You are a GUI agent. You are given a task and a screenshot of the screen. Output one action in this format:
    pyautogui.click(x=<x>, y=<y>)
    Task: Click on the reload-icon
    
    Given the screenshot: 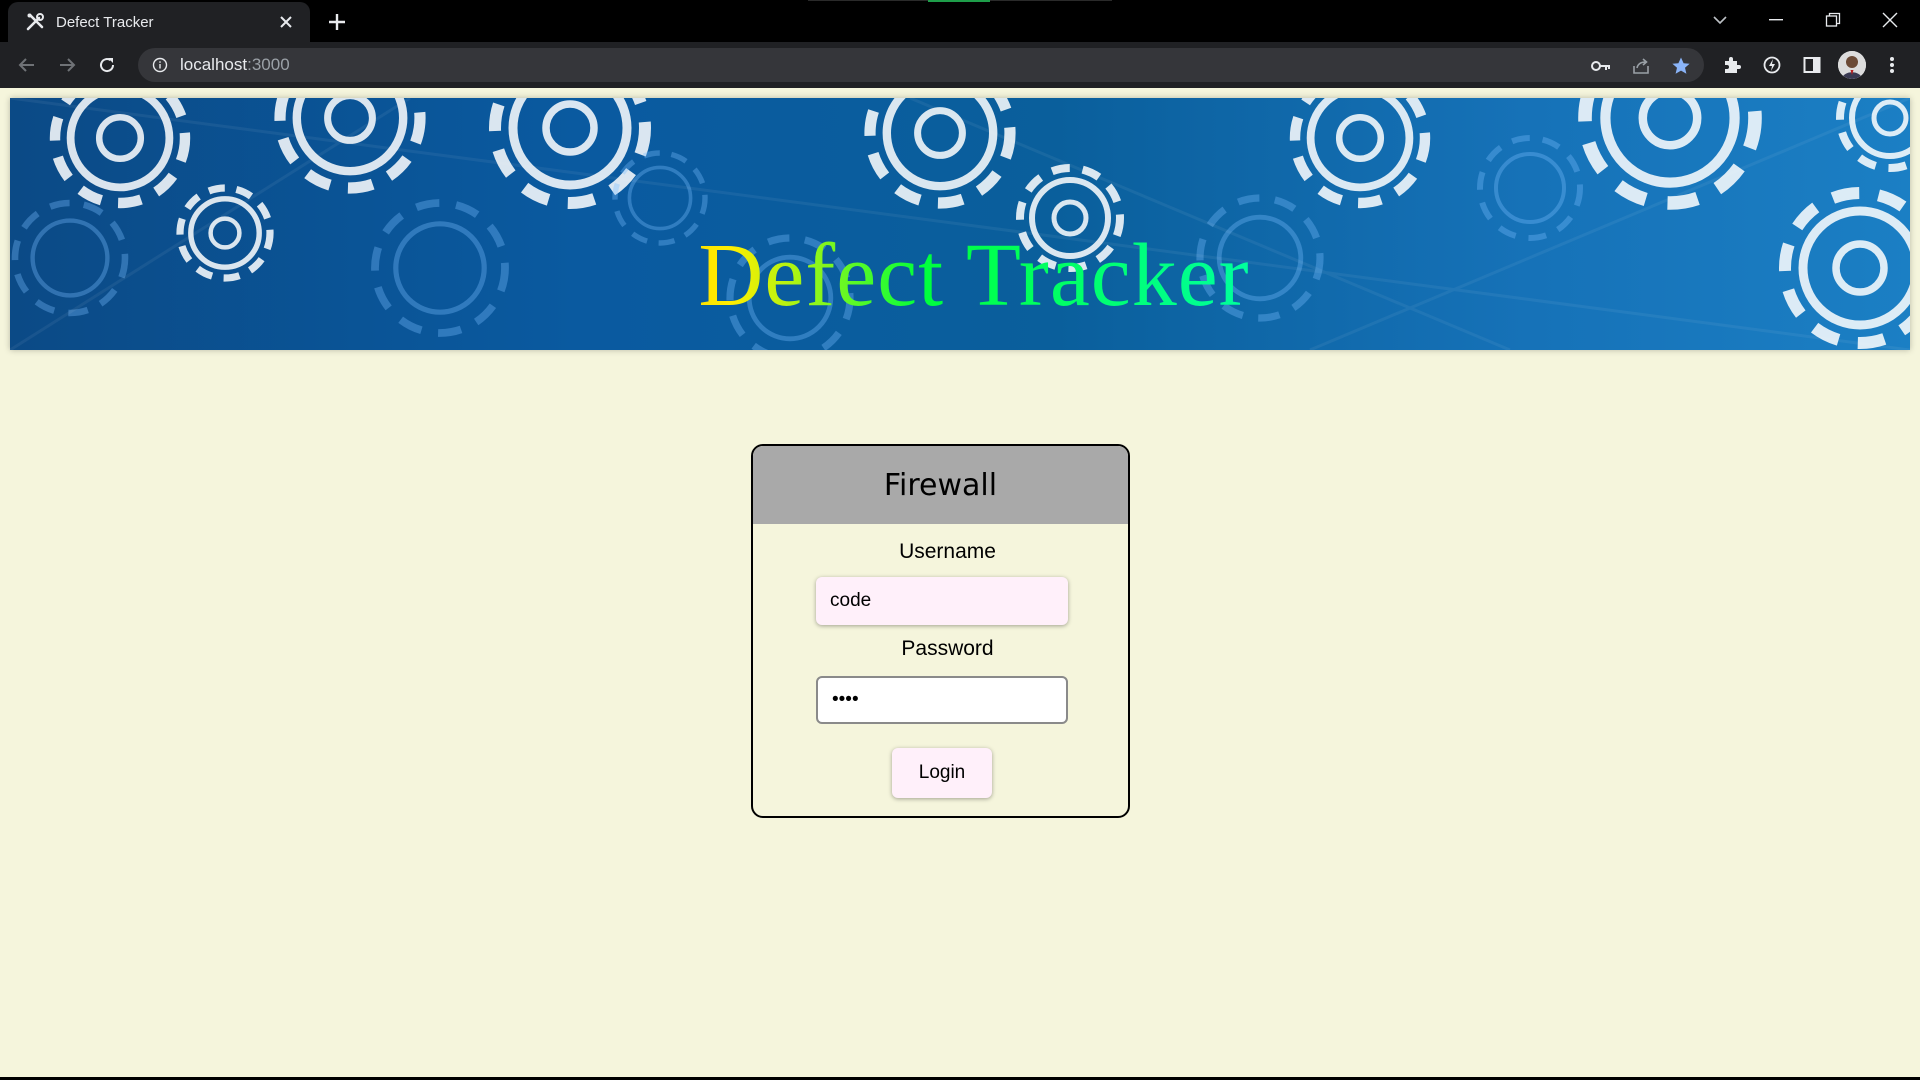 What is the action you would take?
    pyautogui.click(x=107, y=65)
    